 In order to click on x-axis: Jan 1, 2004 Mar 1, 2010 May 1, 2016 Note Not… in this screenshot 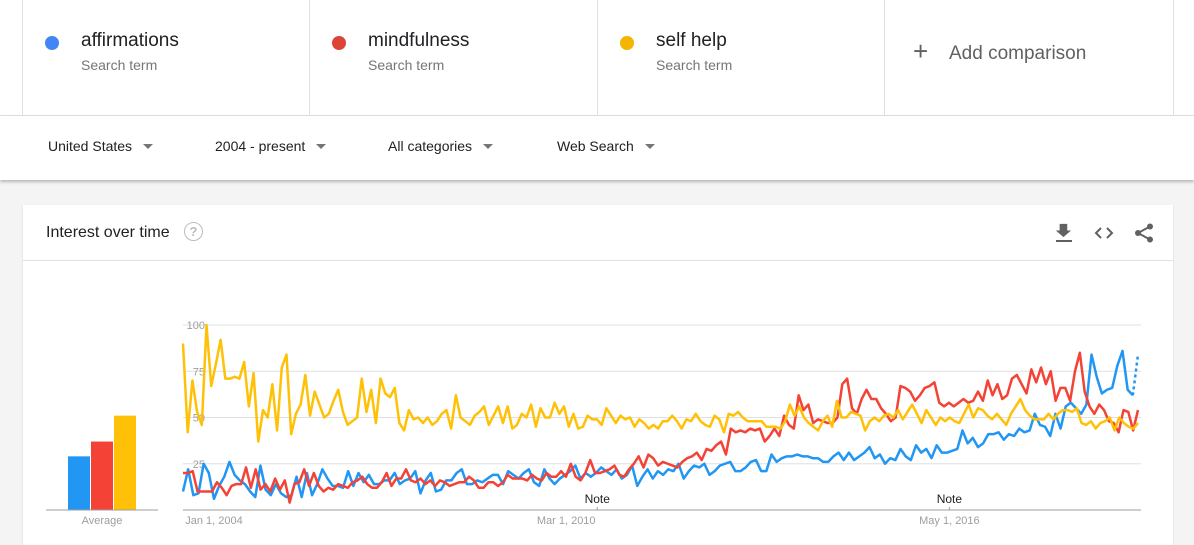, I will do `click(662, 509)`.